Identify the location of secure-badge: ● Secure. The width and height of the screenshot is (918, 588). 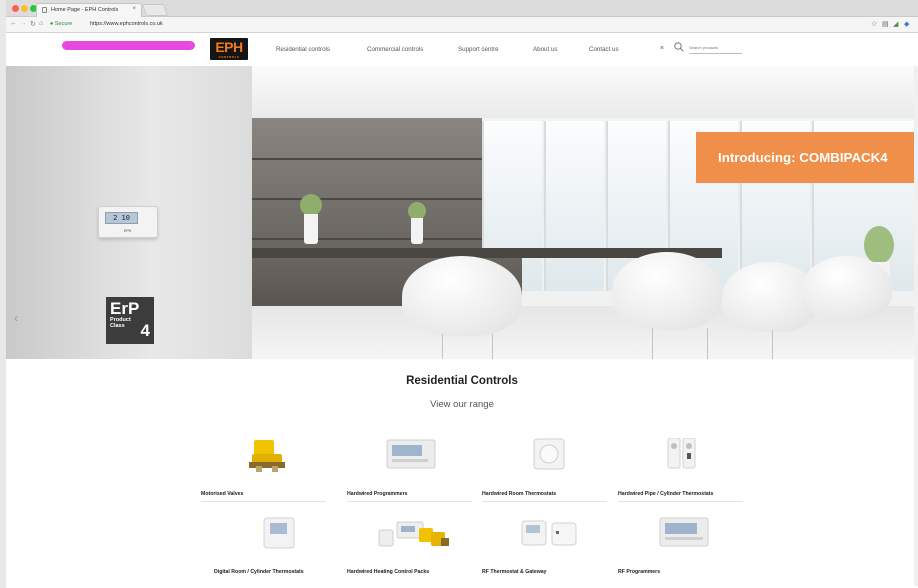
(61, 24).